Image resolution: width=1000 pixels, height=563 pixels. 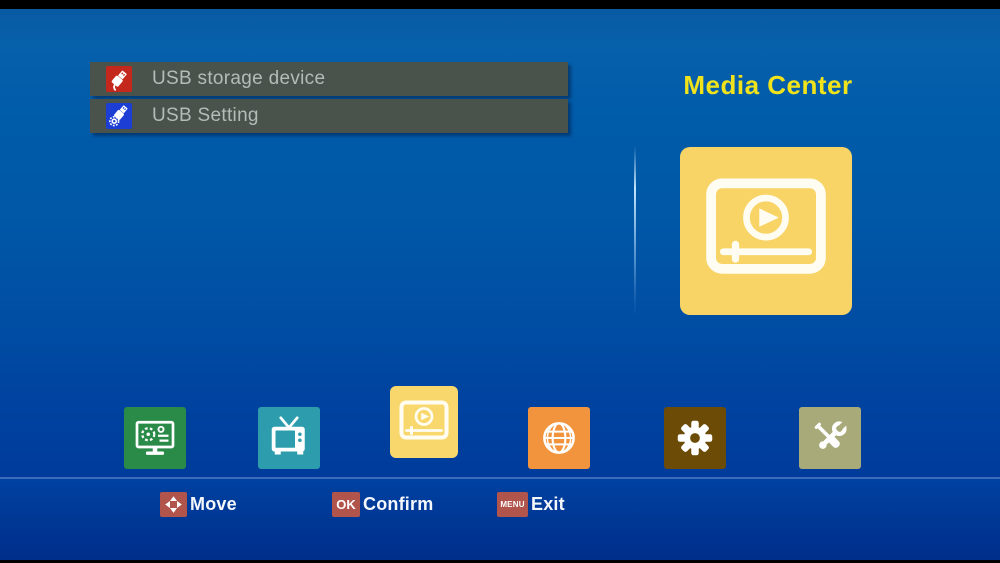 I want to click on page-title: Media Center, so click(x=768, y=85).